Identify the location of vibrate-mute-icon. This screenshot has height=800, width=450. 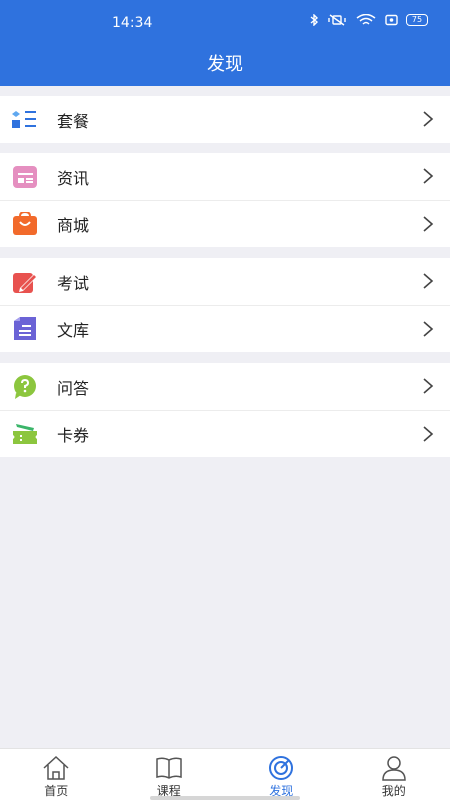
(337, 20).